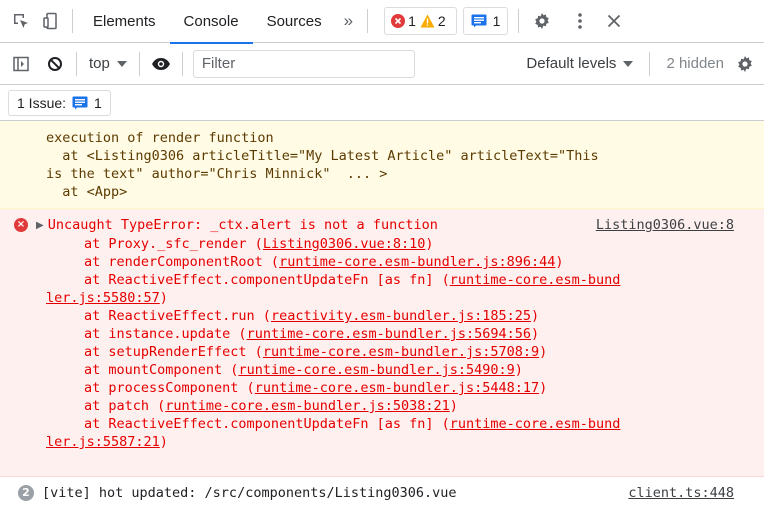 Image resolution: width=764 pixels, height=508 pixels. What do you see at coordinates (99, 63) in the screenshot?
I see `context-label: top` at bounding box center [99, 63].